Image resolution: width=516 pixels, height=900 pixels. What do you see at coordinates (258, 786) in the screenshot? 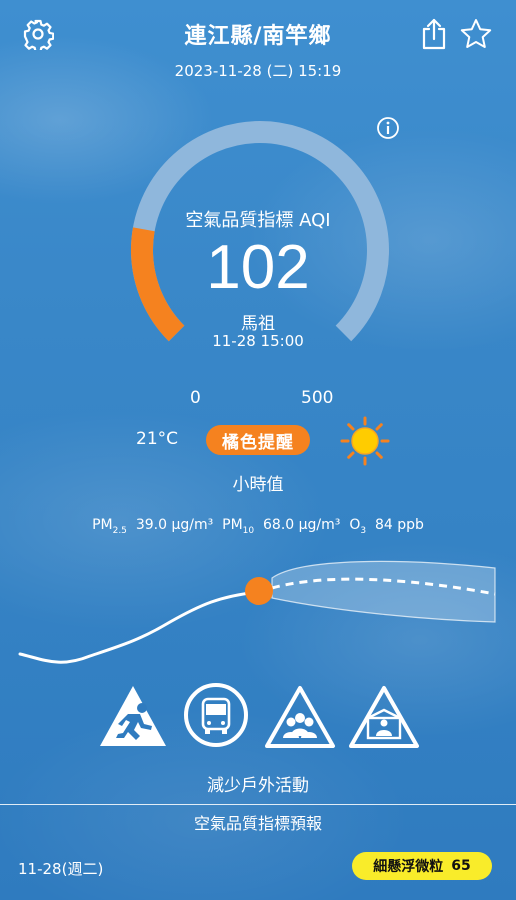
I see `health-advice: 減少戶外活動` at bounding box center [258, 786].